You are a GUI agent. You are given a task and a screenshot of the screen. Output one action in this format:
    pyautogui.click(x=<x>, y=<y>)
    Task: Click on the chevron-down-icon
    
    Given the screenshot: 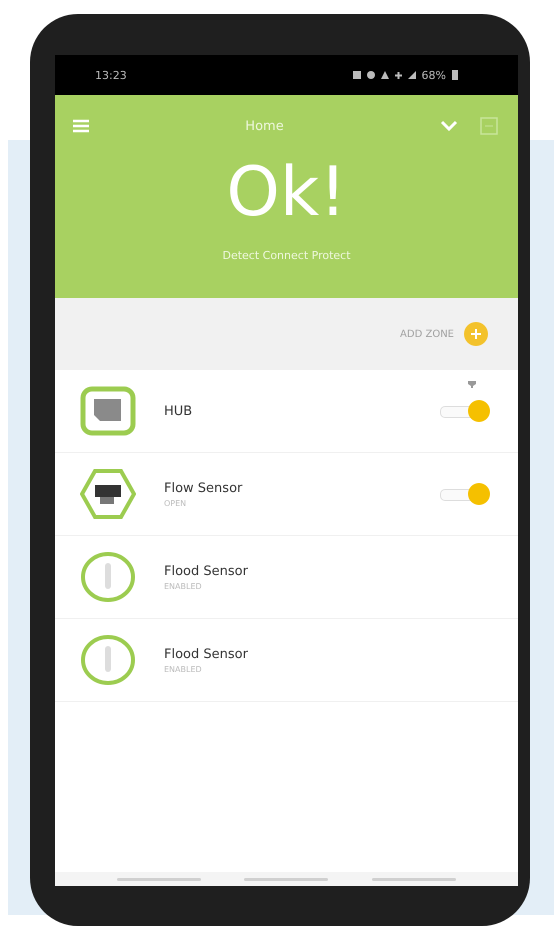 What is the action you would take?
    pyautogui.click(x=449, y=126)
    